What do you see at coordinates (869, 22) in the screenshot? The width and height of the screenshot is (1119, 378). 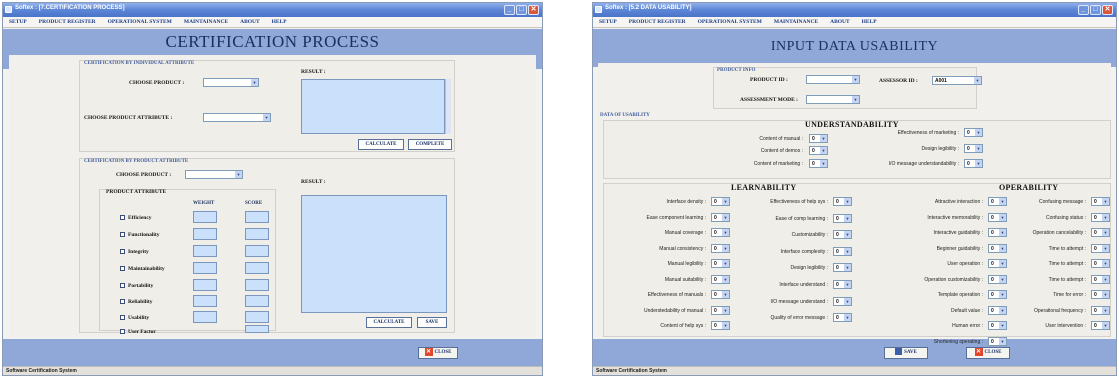 I see `menu-help: HELP` at bounding box center [869, 22].